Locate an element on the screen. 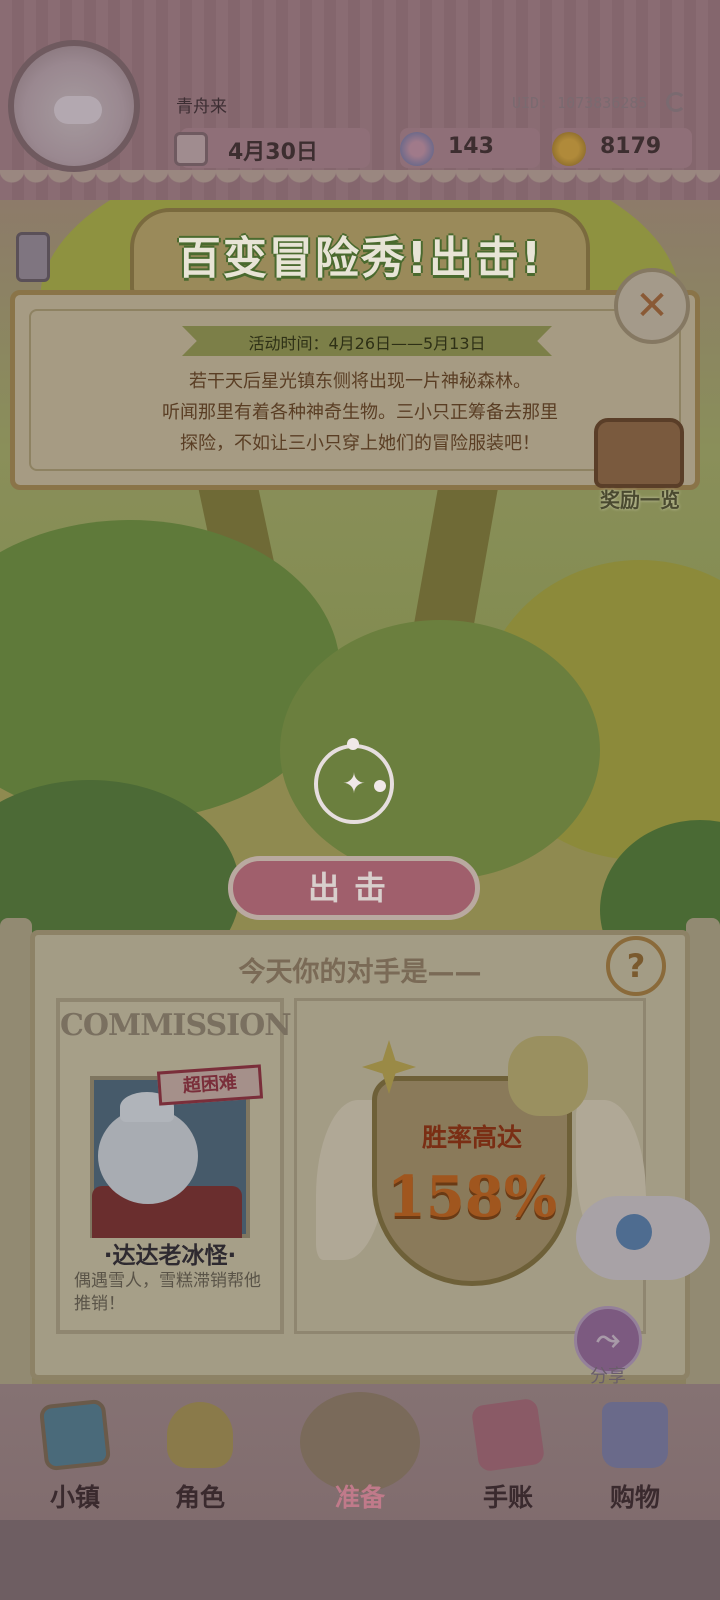 This screenshot has width=720, height=1600. opponent-description: 偶遇雪人，雪糕滞销帮他推销！ is located at coordinates (167, 1292).